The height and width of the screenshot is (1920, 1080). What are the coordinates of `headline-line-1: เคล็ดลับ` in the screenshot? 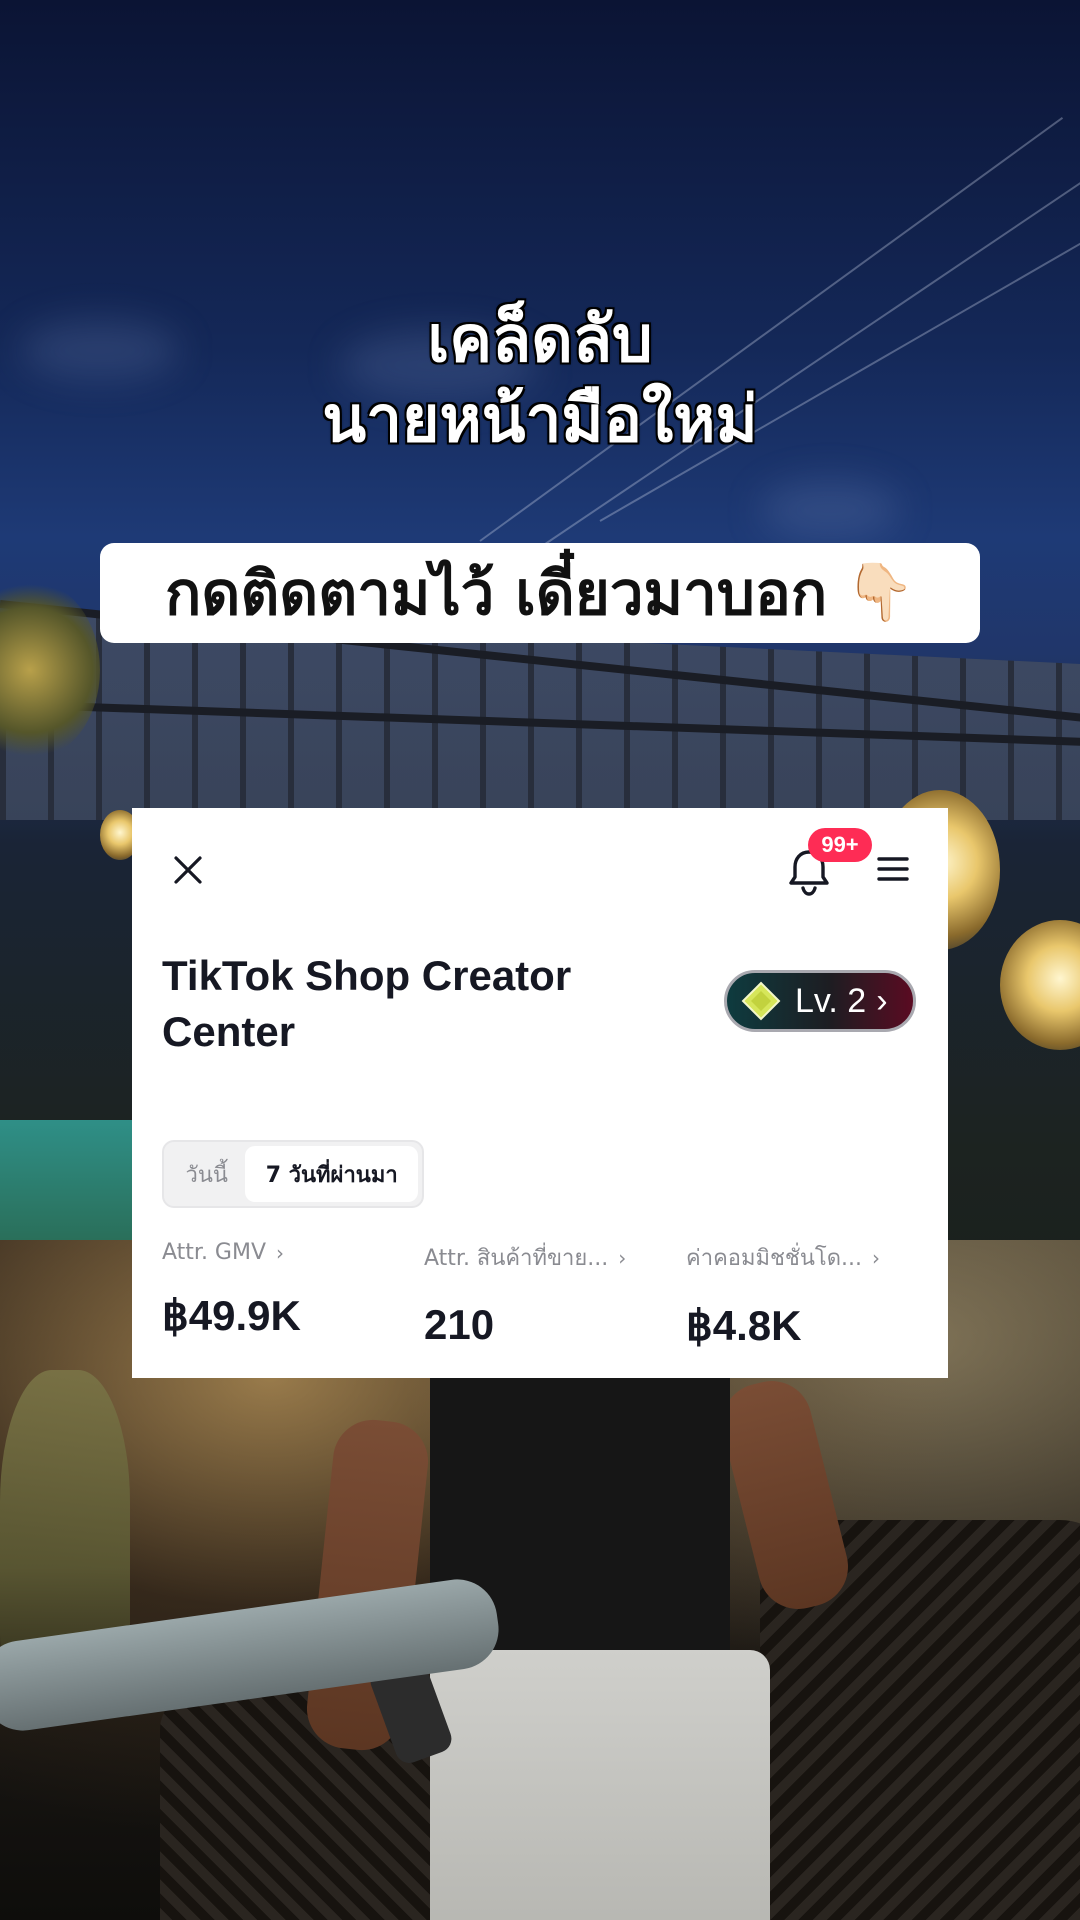 It's located at (540, 340).